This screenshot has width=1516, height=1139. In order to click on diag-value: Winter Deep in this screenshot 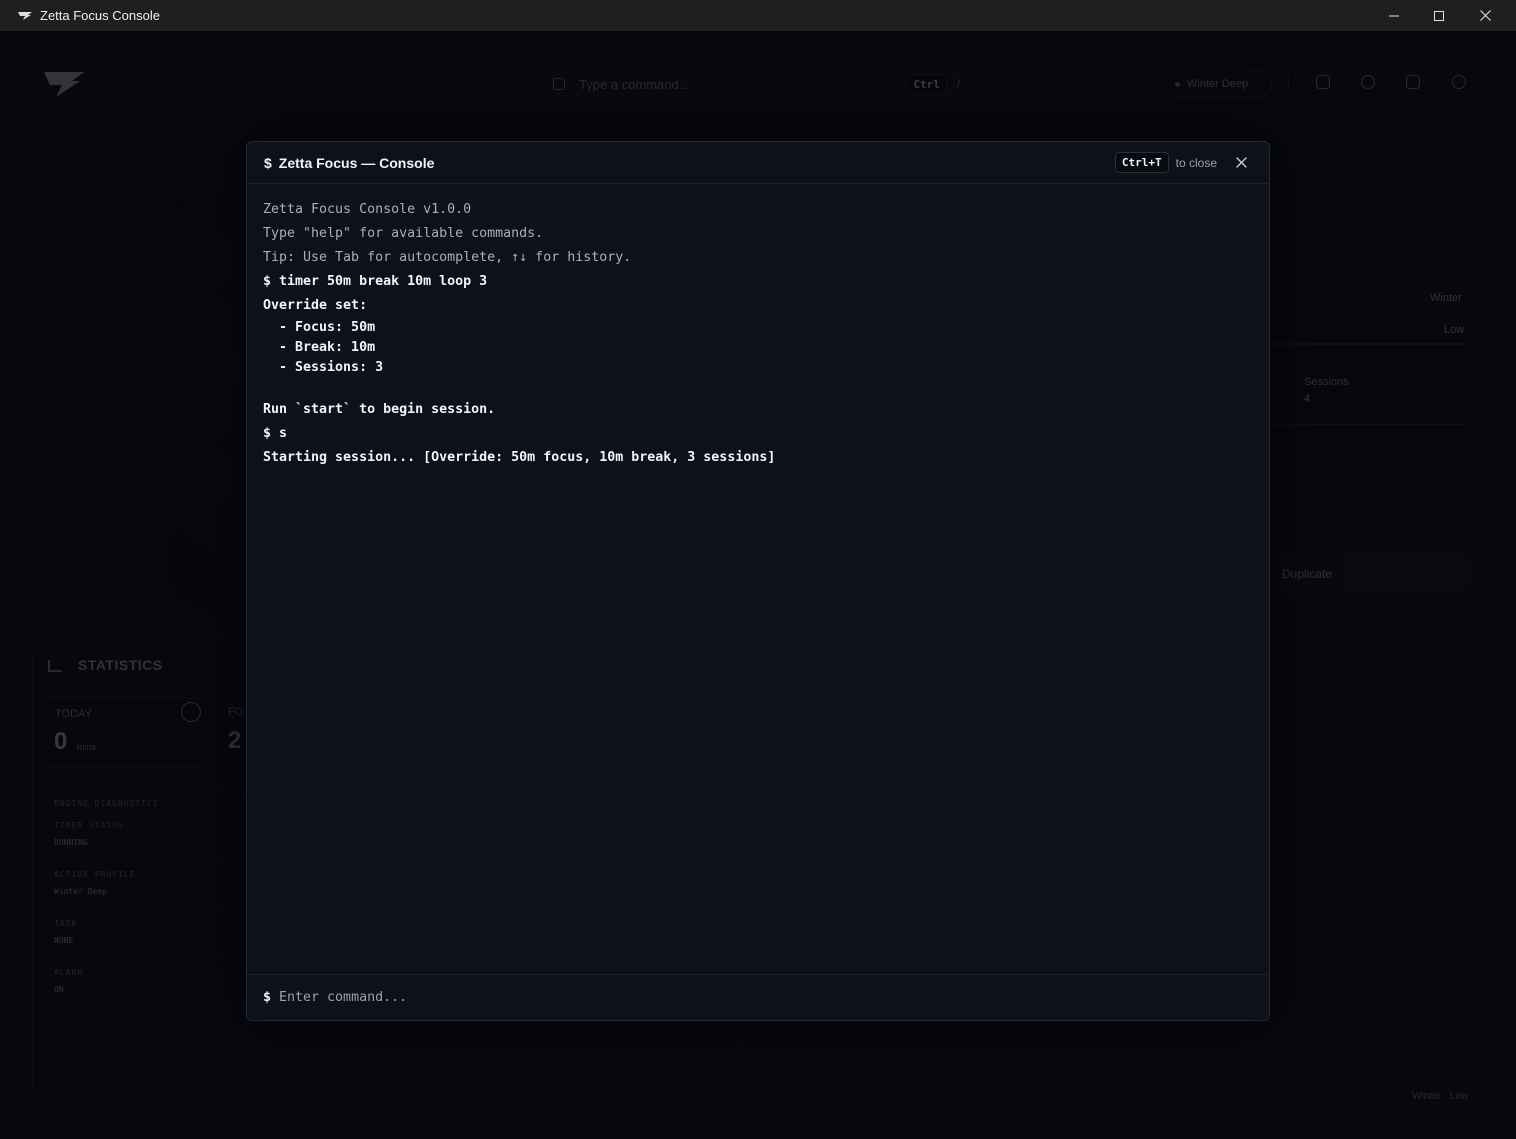, I will do `click(80, 891)`.